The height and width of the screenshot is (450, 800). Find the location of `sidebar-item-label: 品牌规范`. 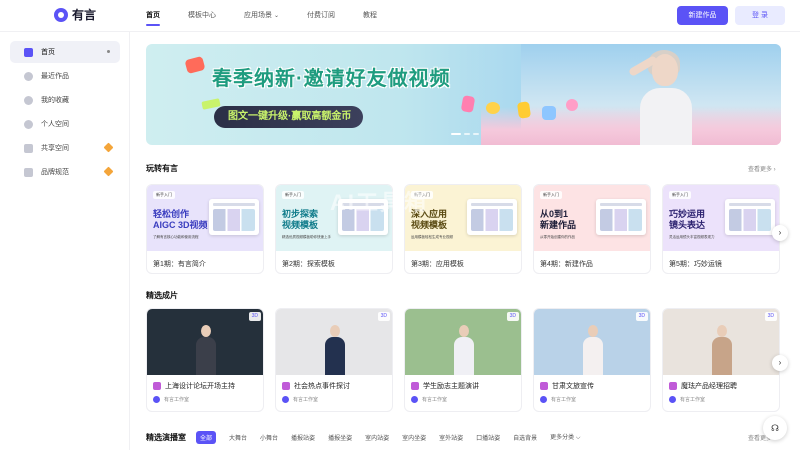

sidebar-item-label: 品牌规范 is located at coordinates (55, 172).